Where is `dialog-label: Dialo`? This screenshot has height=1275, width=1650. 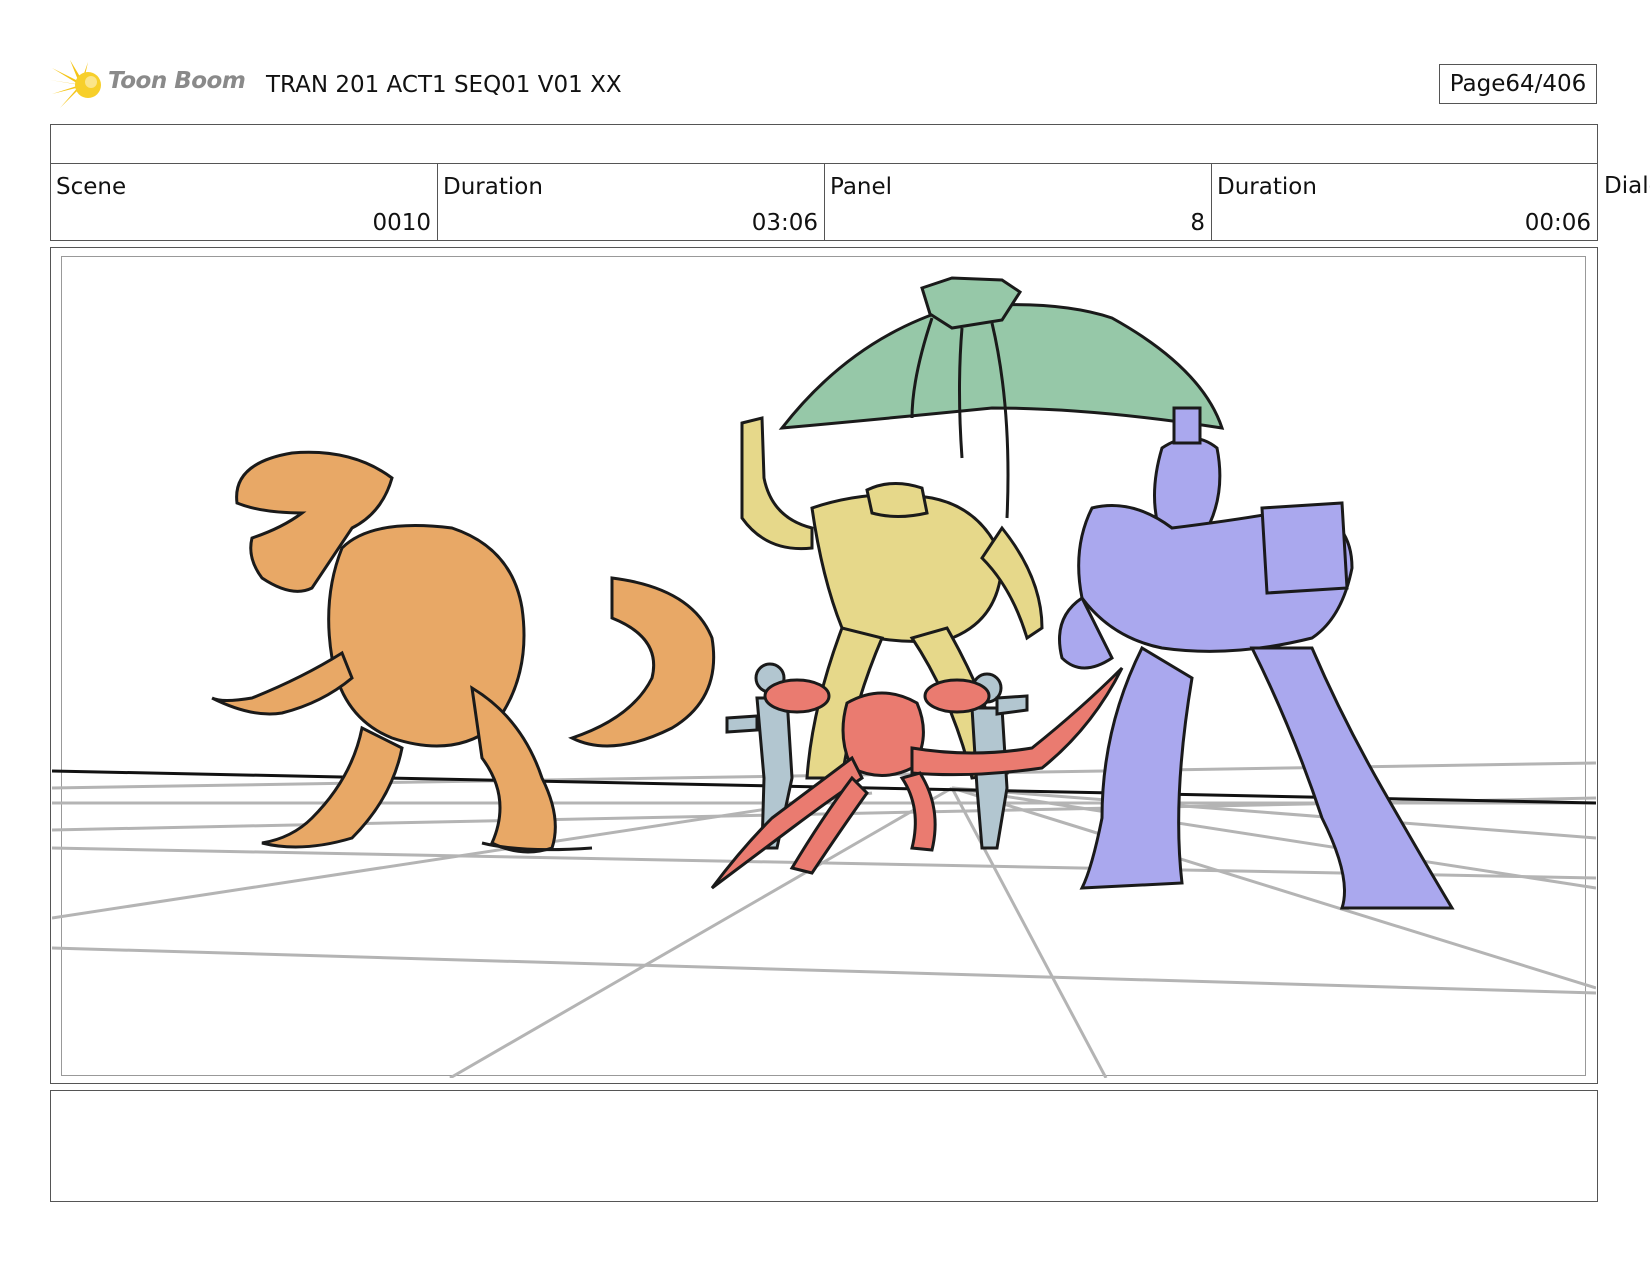 dialog-label: Dialo is located at coordinates (1627, 186).